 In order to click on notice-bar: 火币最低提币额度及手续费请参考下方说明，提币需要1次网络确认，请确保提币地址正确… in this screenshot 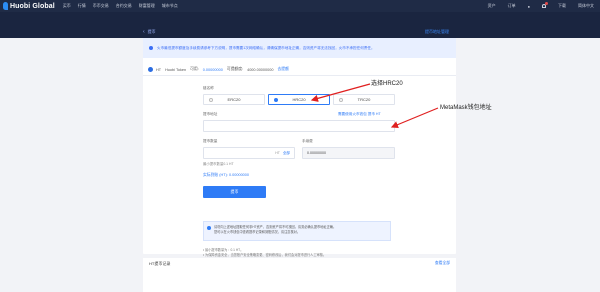, I will do `click(299, 48)`.